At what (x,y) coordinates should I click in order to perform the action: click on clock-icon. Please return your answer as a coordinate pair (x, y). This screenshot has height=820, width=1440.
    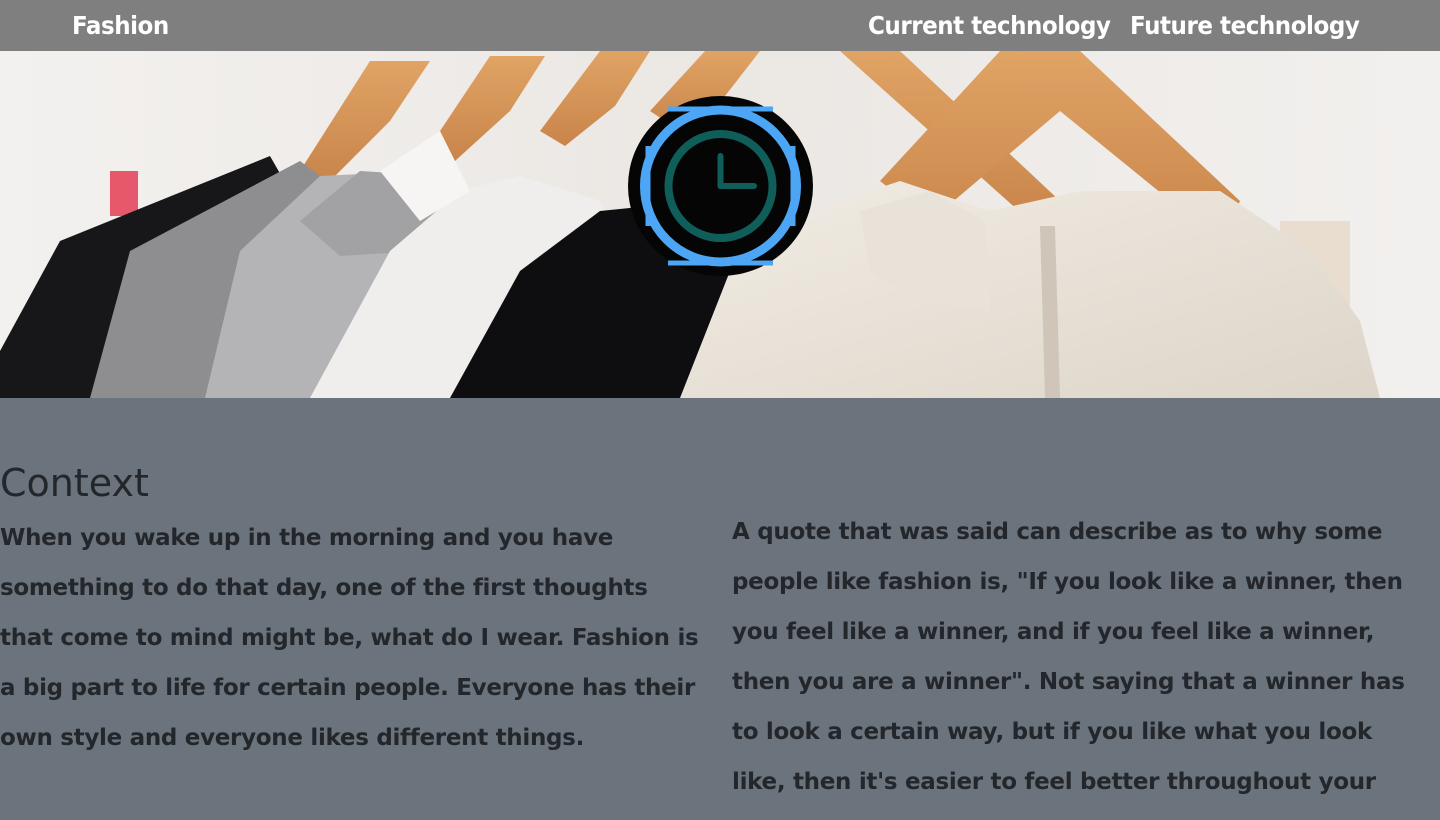
    Looking at the image, I should click on (720, 186).